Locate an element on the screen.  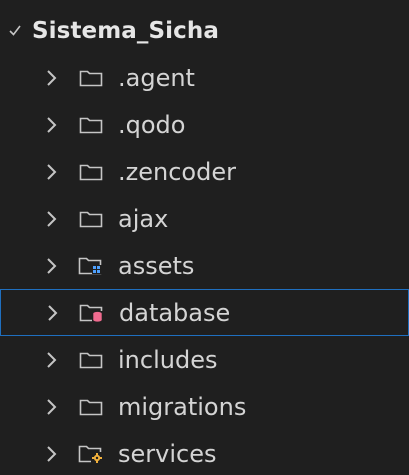
root-folder-row: Sistema_Sicha is located at coordinates (204, 31).